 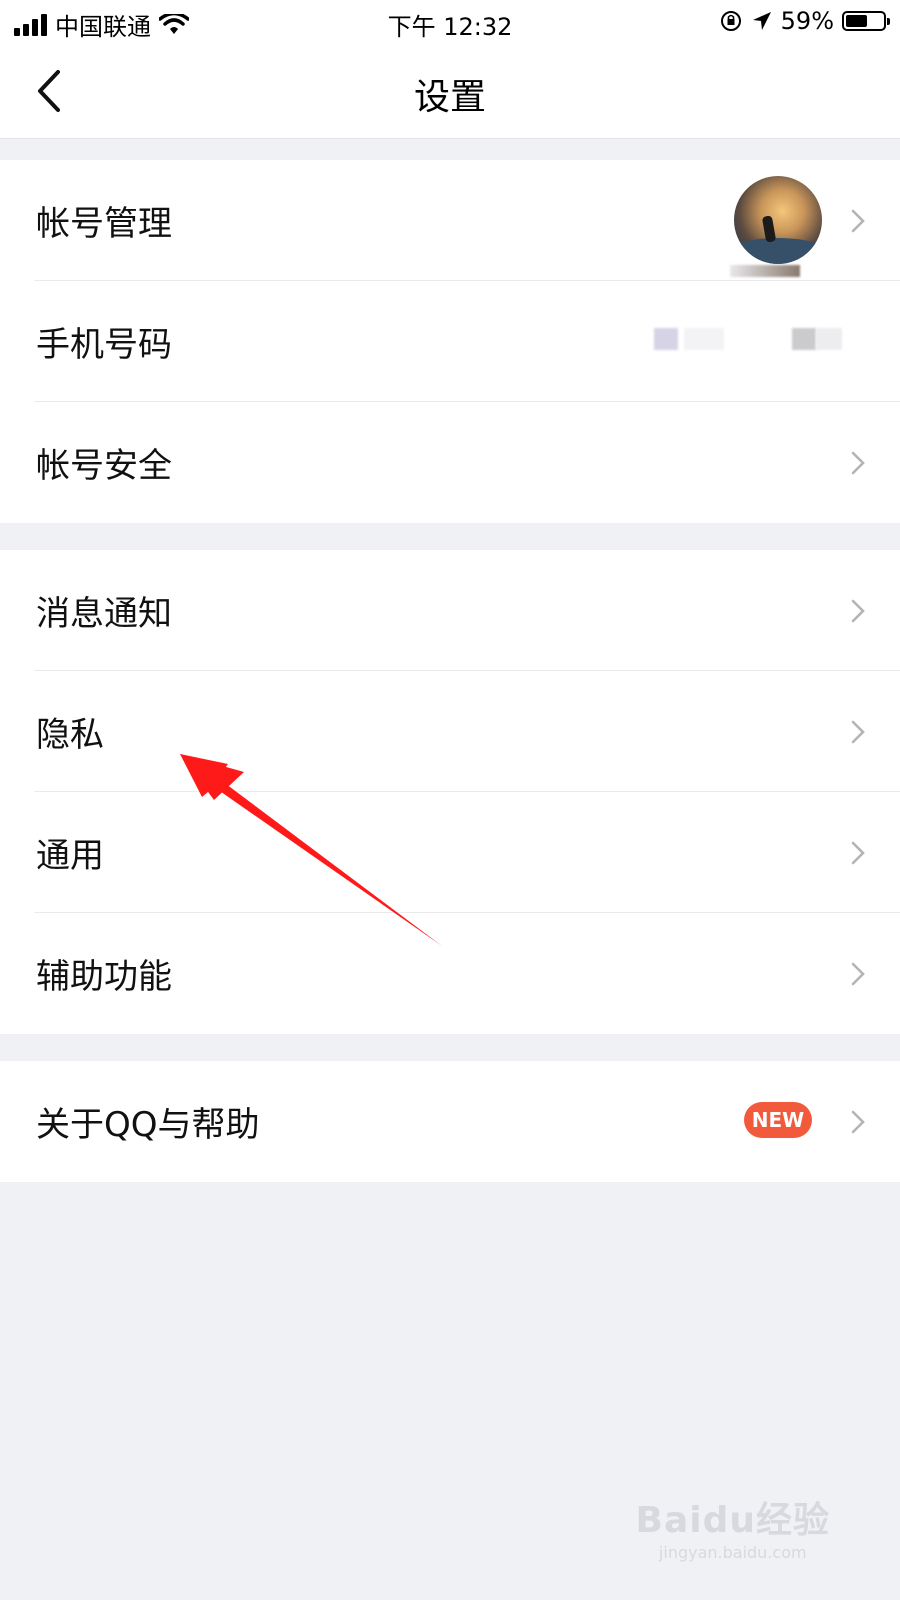 I want to click on annotation-arrow-icon, so click(x=311, y=850).